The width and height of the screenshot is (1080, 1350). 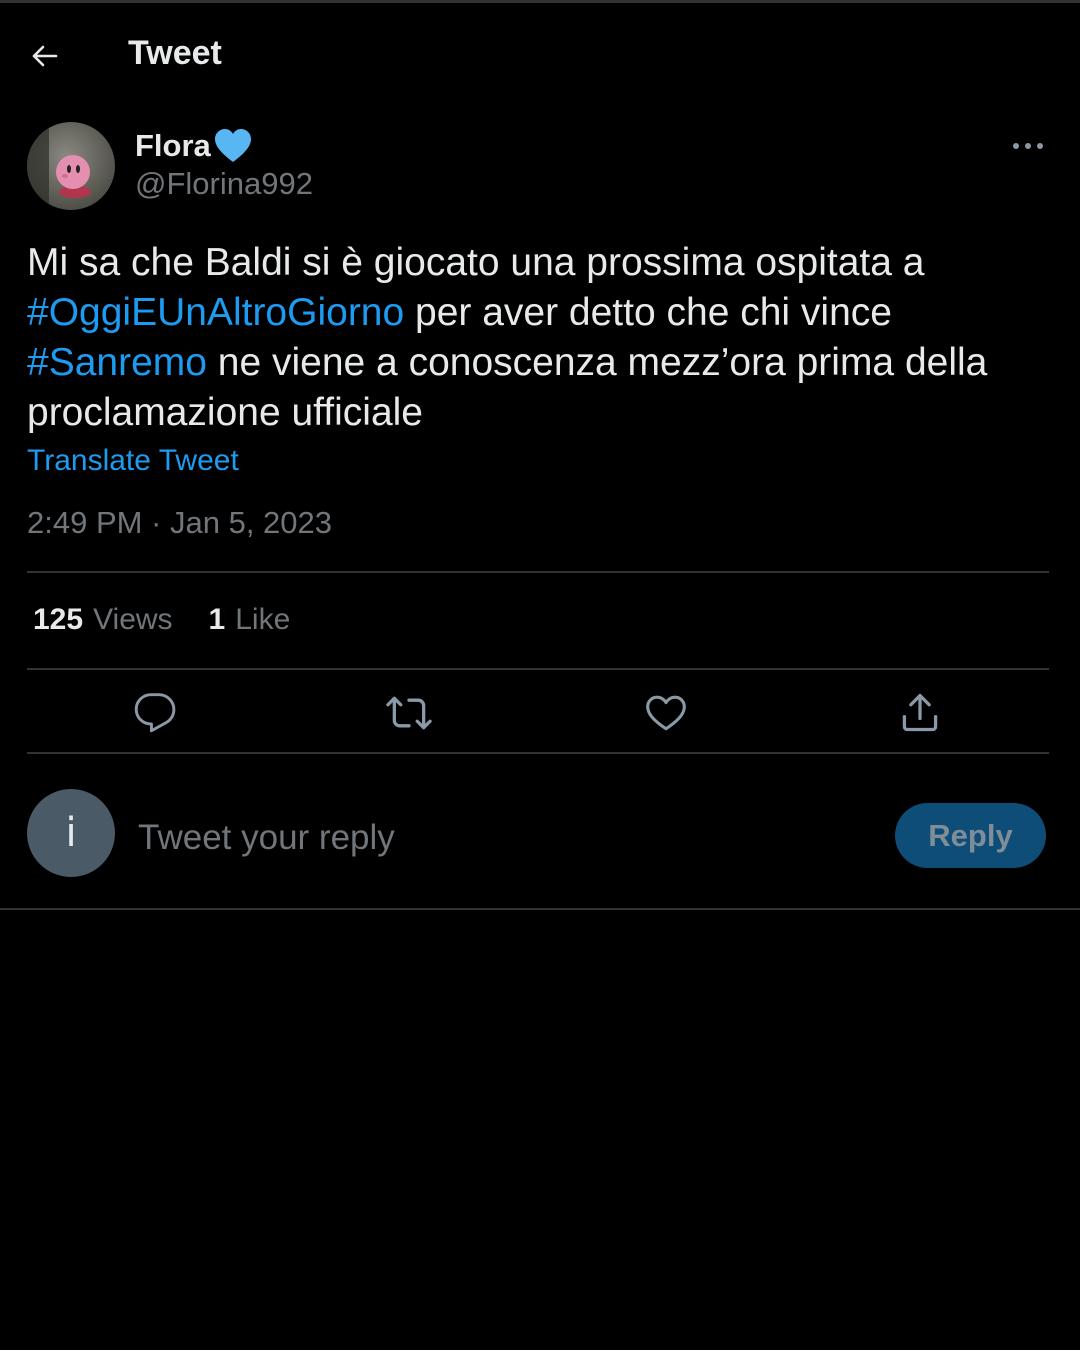 What do you see at coordinates (970, 835) in the screenshot?
I see `reply-button: Reply` at bounding box center [970, 835].